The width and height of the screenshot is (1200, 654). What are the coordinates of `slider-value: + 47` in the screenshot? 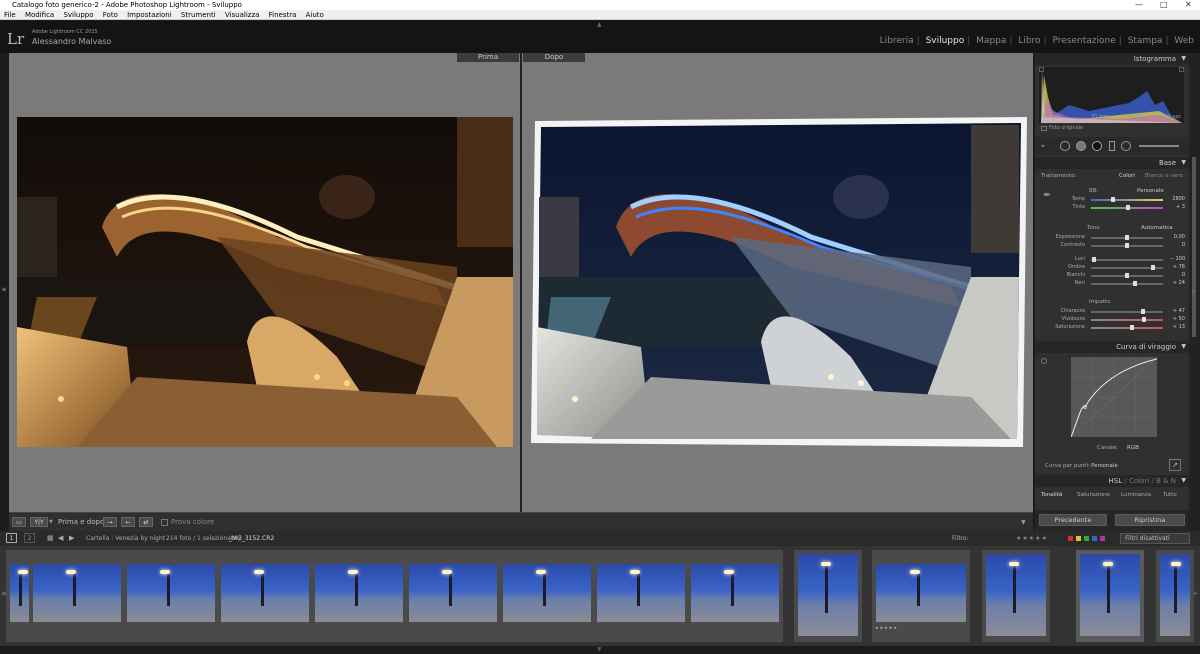 It's located at (1176, 311).